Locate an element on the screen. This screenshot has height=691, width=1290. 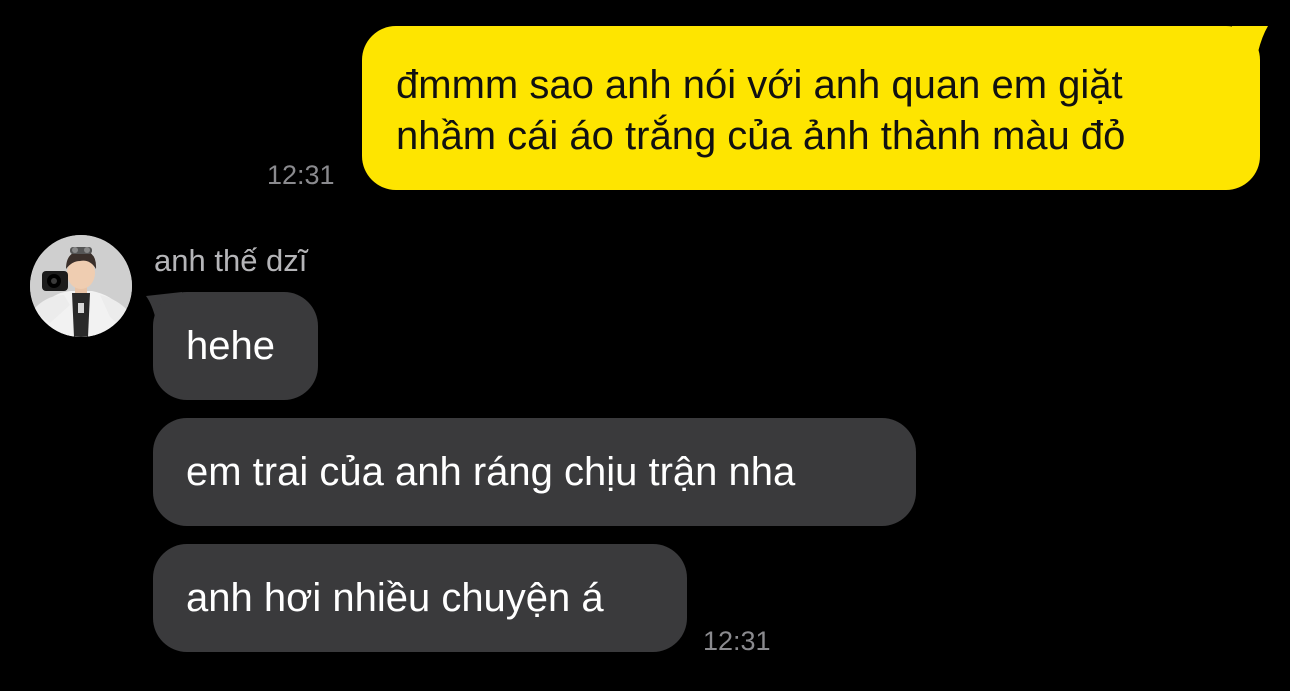
received-message-bubble: hehe is located at coordinates (235, 346).